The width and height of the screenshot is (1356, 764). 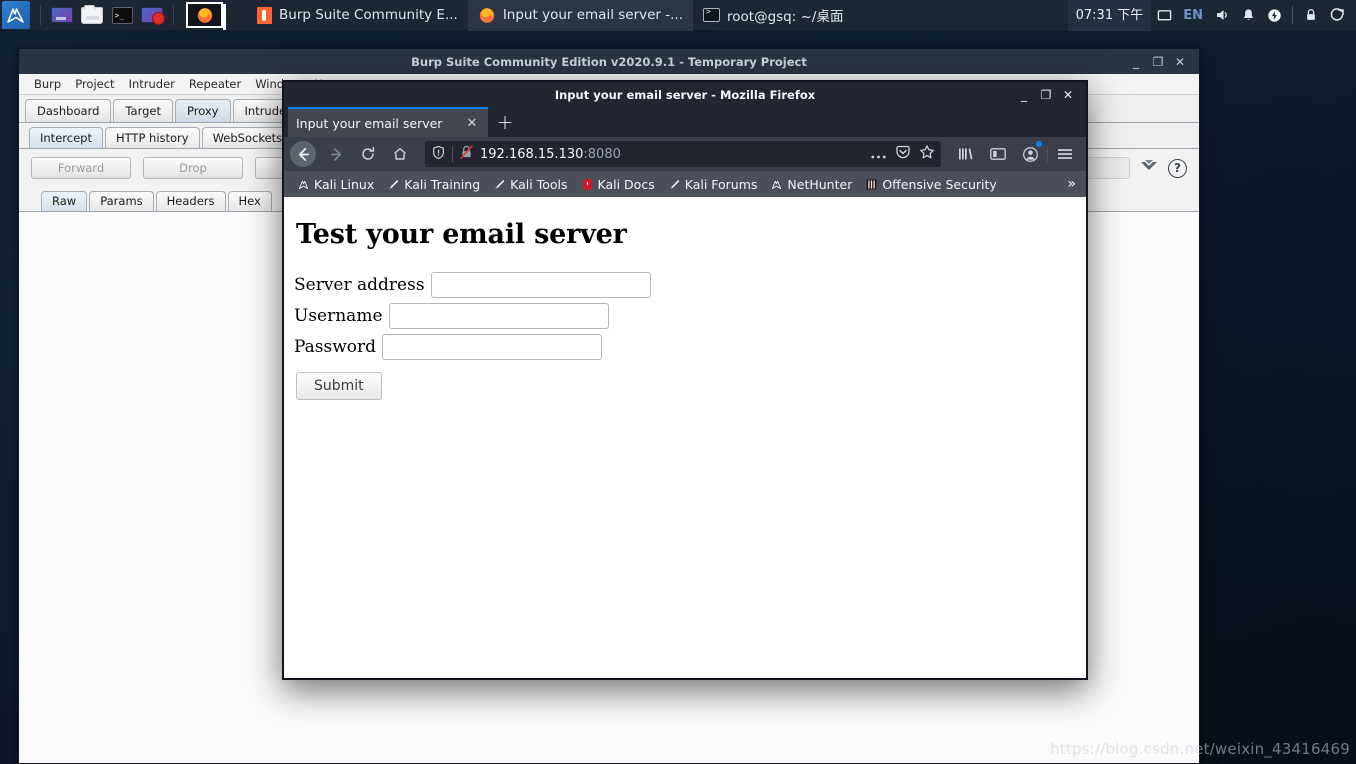 I want to click on display-icon, so click(x=1164, y=15).